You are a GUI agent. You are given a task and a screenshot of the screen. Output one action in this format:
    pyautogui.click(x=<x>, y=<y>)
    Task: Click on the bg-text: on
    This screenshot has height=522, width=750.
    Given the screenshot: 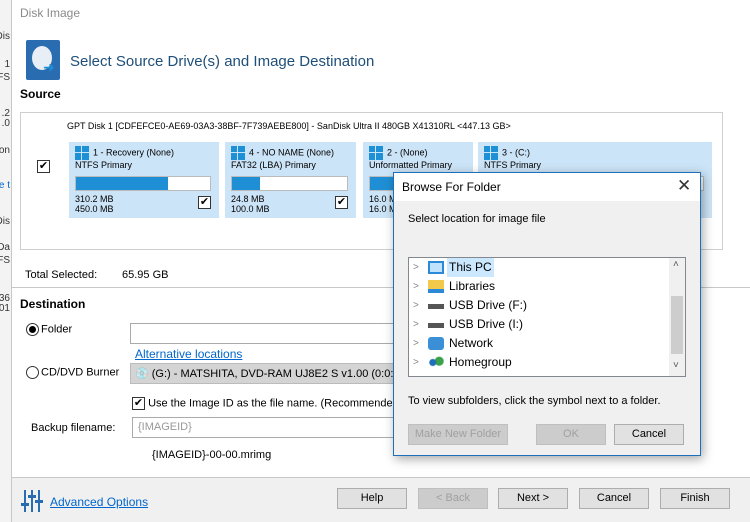 What is the action you would take?
    pyautogui.click(x=5, y=150)
    